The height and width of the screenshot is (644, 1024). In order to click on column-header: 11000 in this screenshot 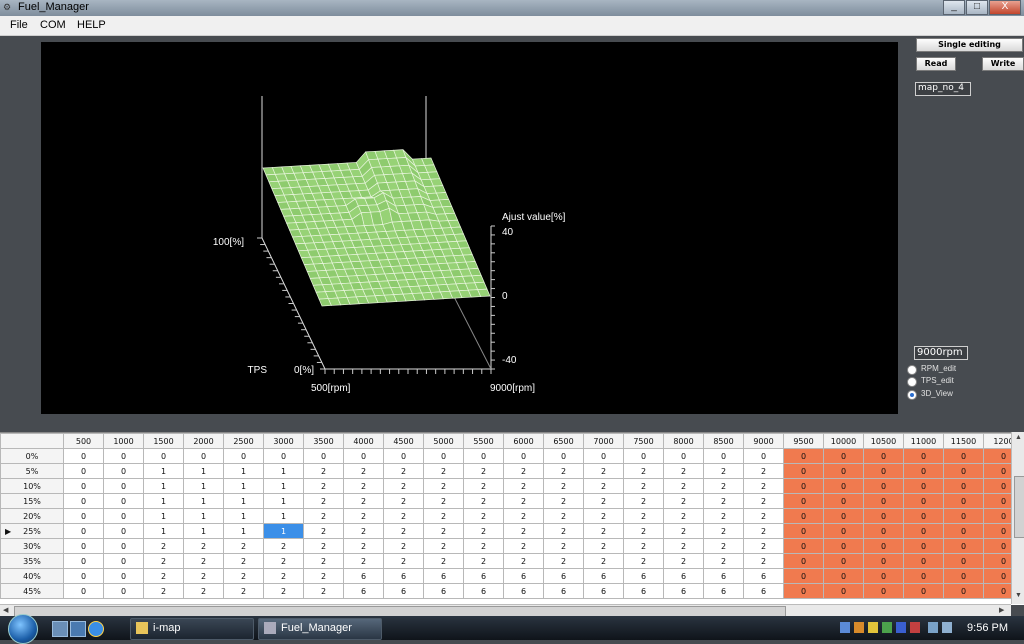, I will do `click(923, 441)`.